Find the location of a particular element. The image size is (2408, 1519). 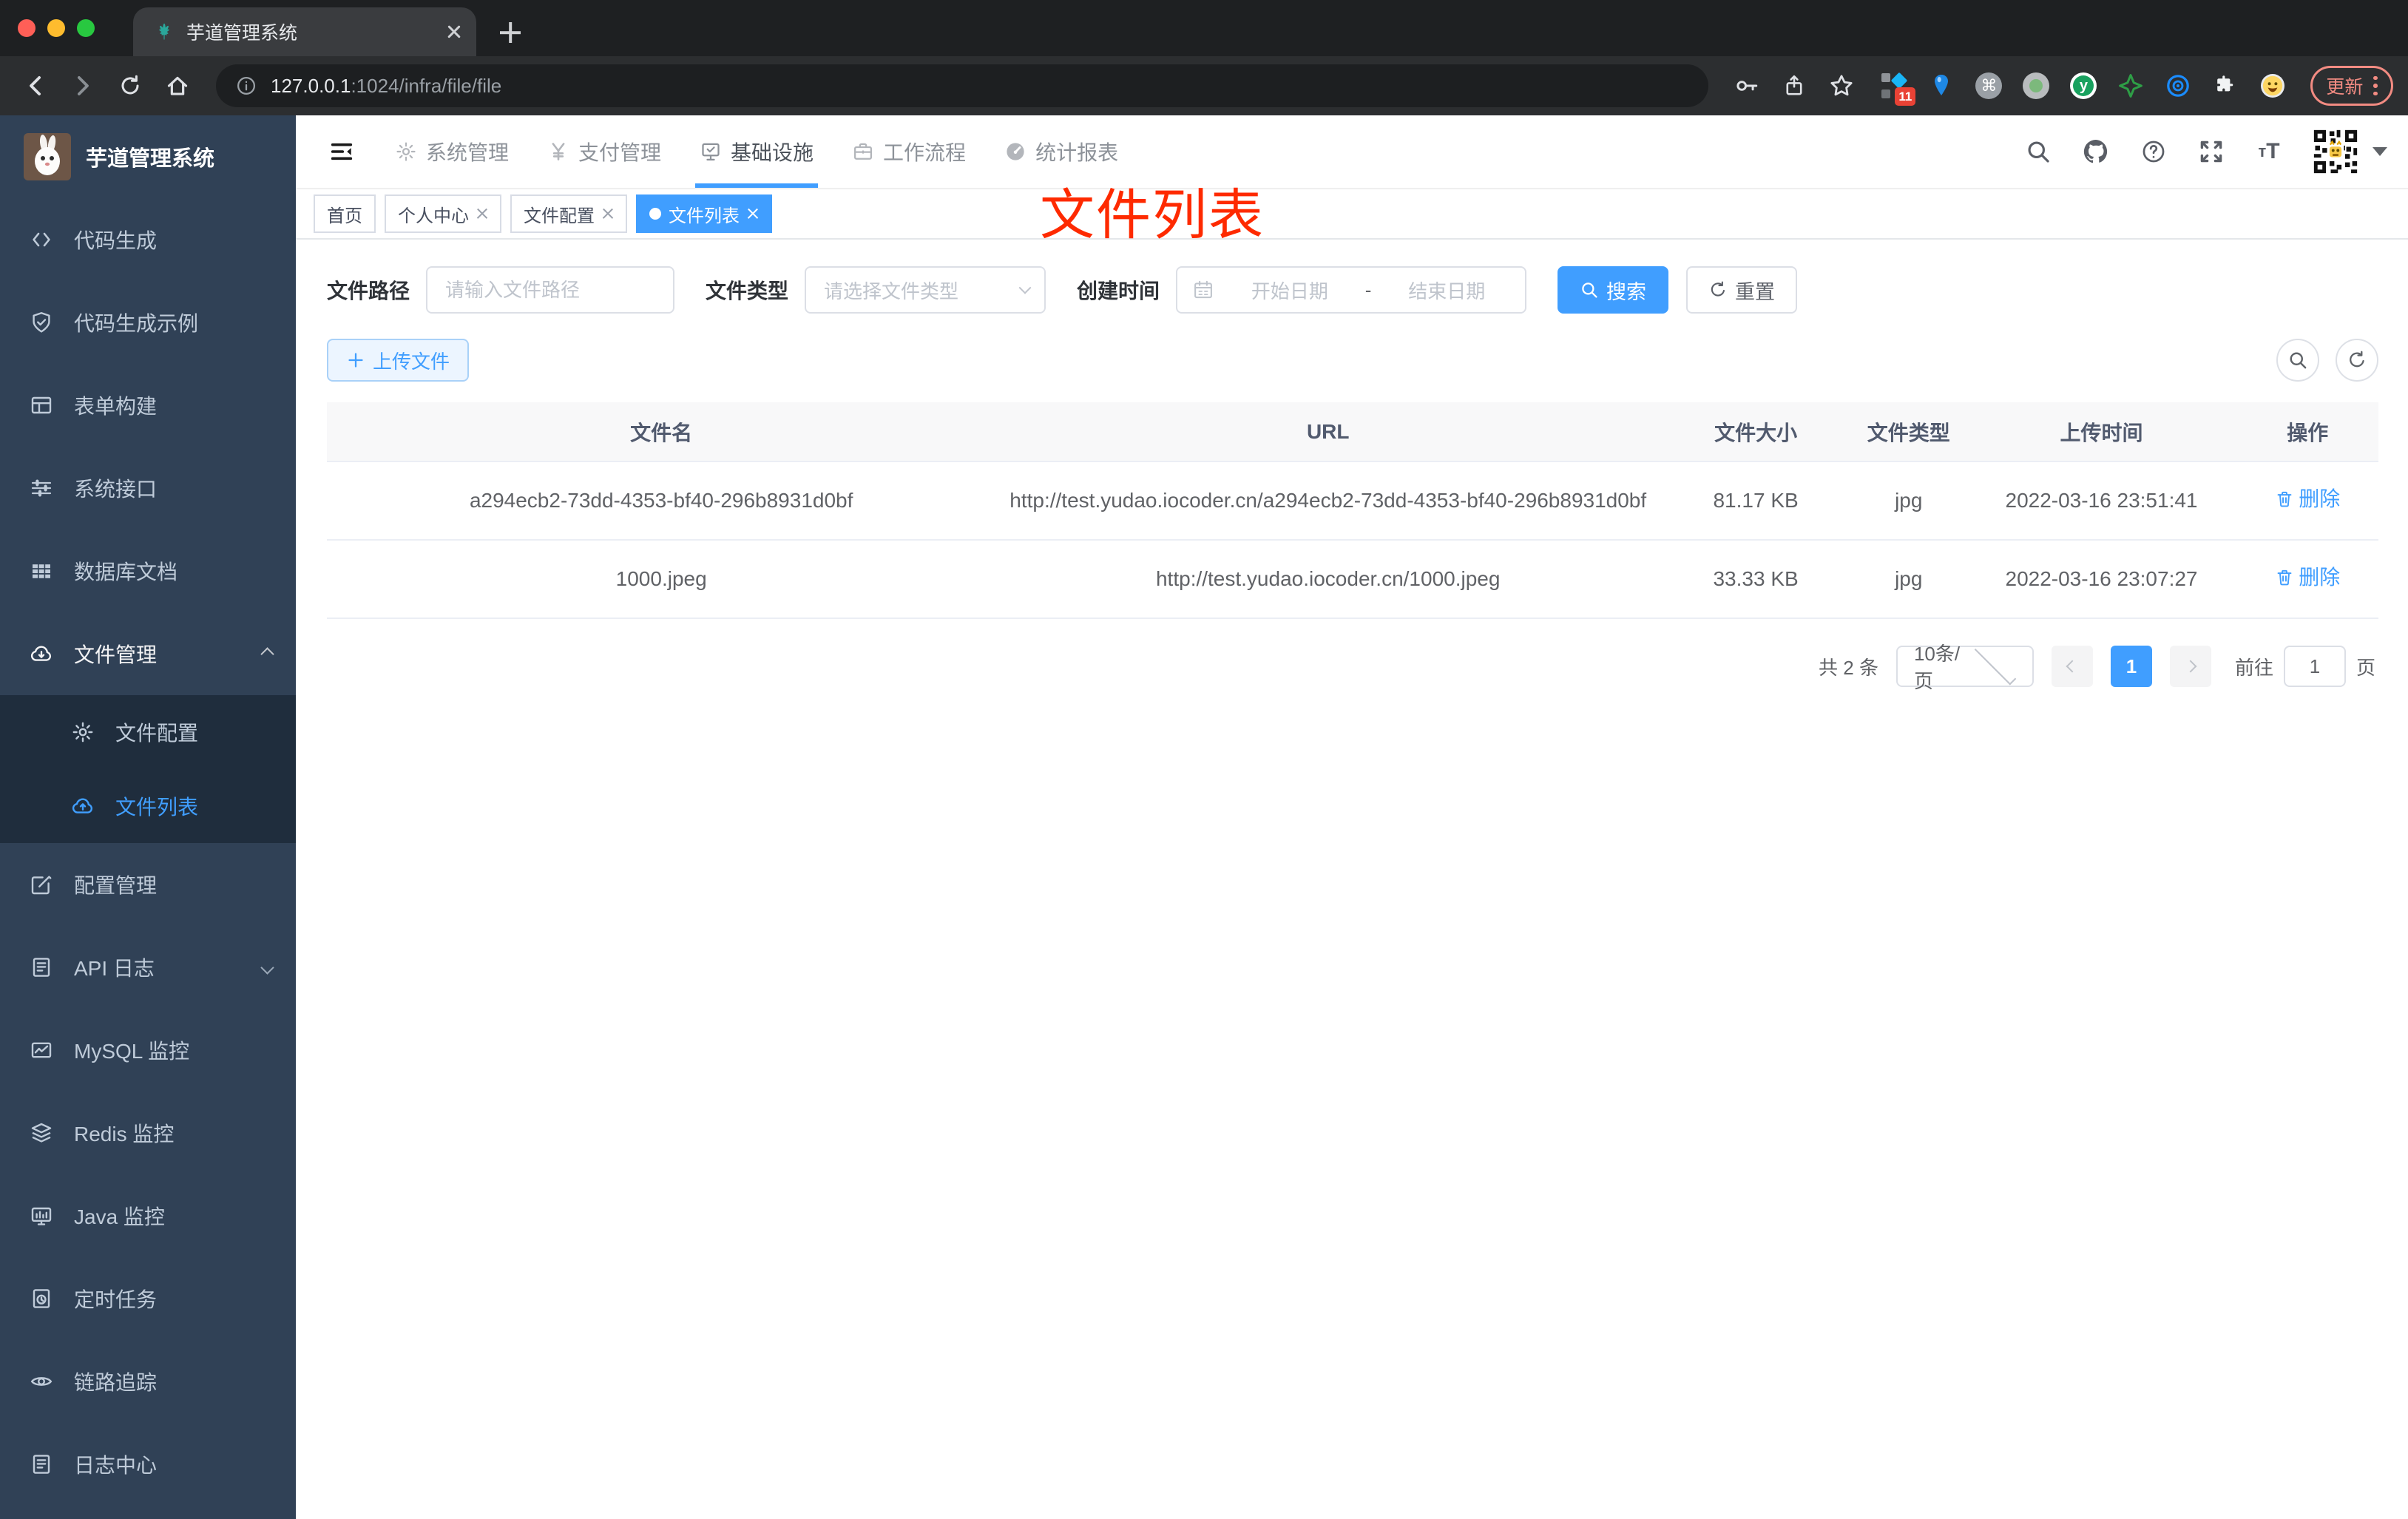

font-size-icon: тT is located at coordinates (2269, 151).